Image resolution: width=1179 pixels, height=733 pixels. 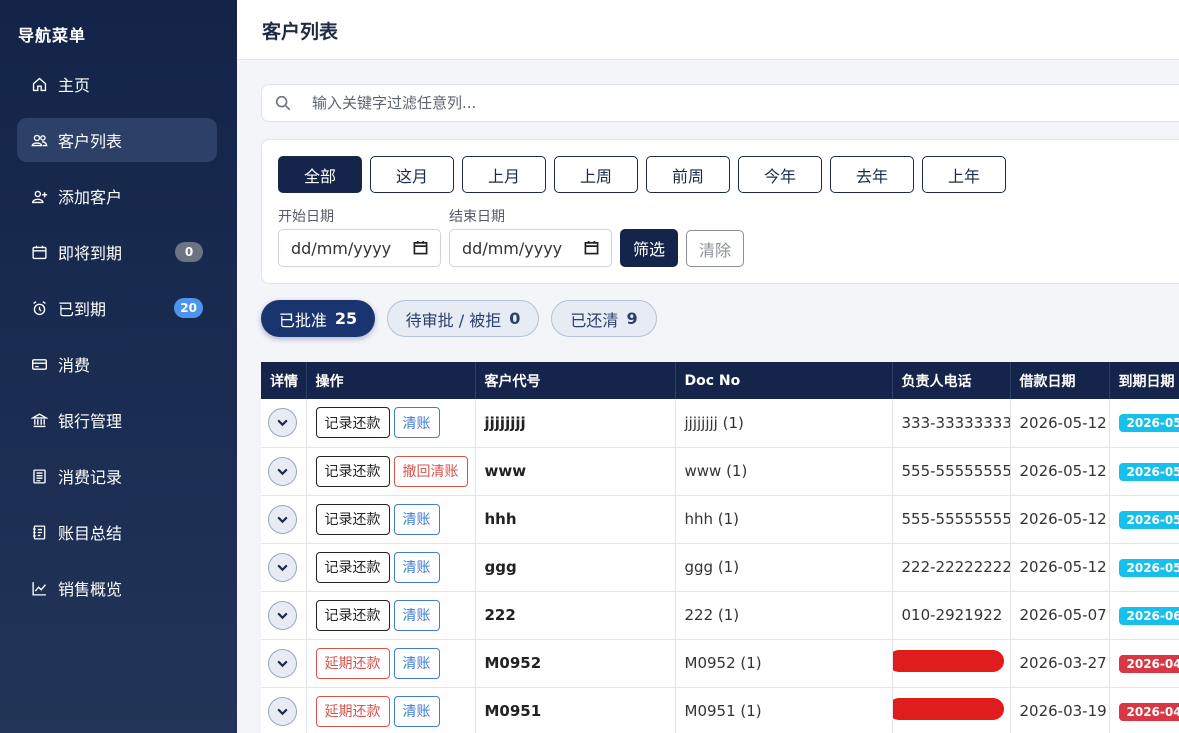 What do you see at coordinates (74, 85) in the screenshot?
I see `sidebar-item-label: 主页` at bounding box center [74, 85].